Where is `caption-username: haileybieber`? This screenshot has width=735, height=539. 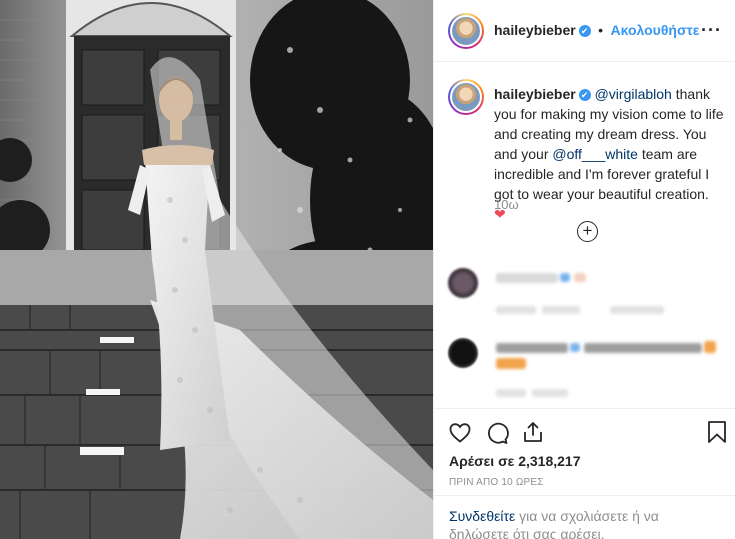 caption-username: haileybieber is located at coordinates (535, 94).